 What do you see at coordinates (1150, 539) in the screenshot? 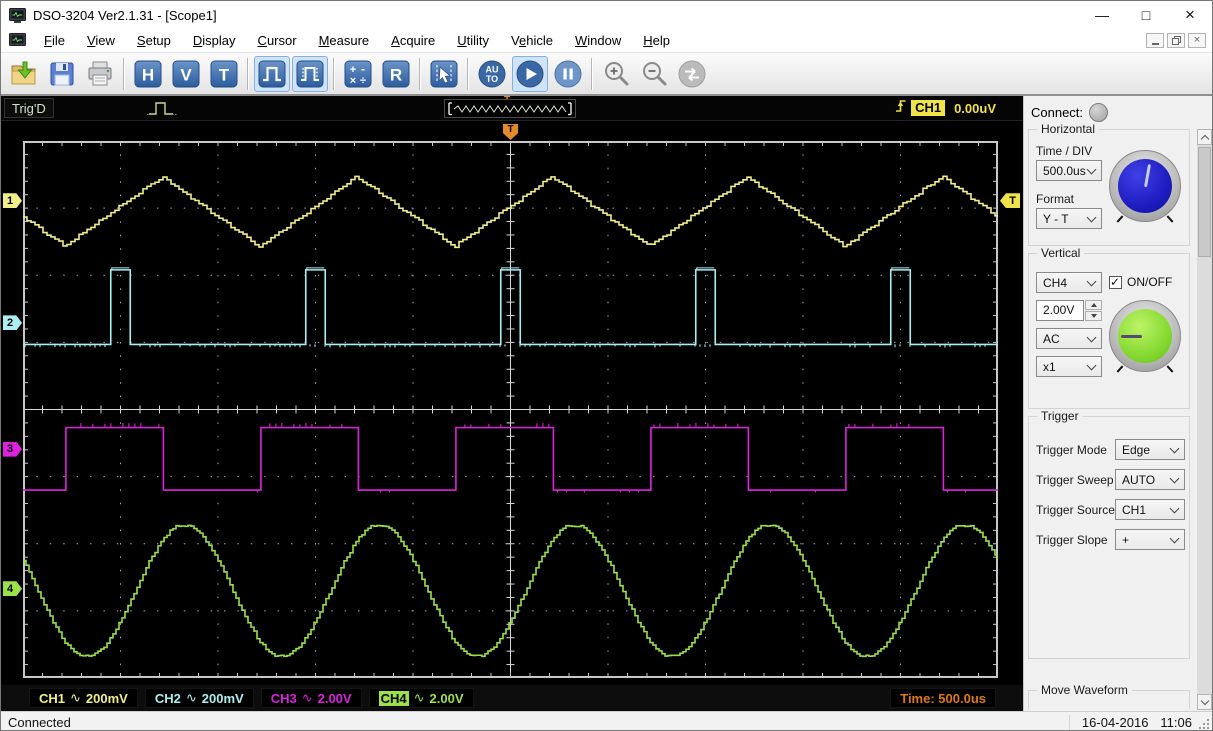
I see `trigger-slope-select: +` at bounding box center [1150, 539].